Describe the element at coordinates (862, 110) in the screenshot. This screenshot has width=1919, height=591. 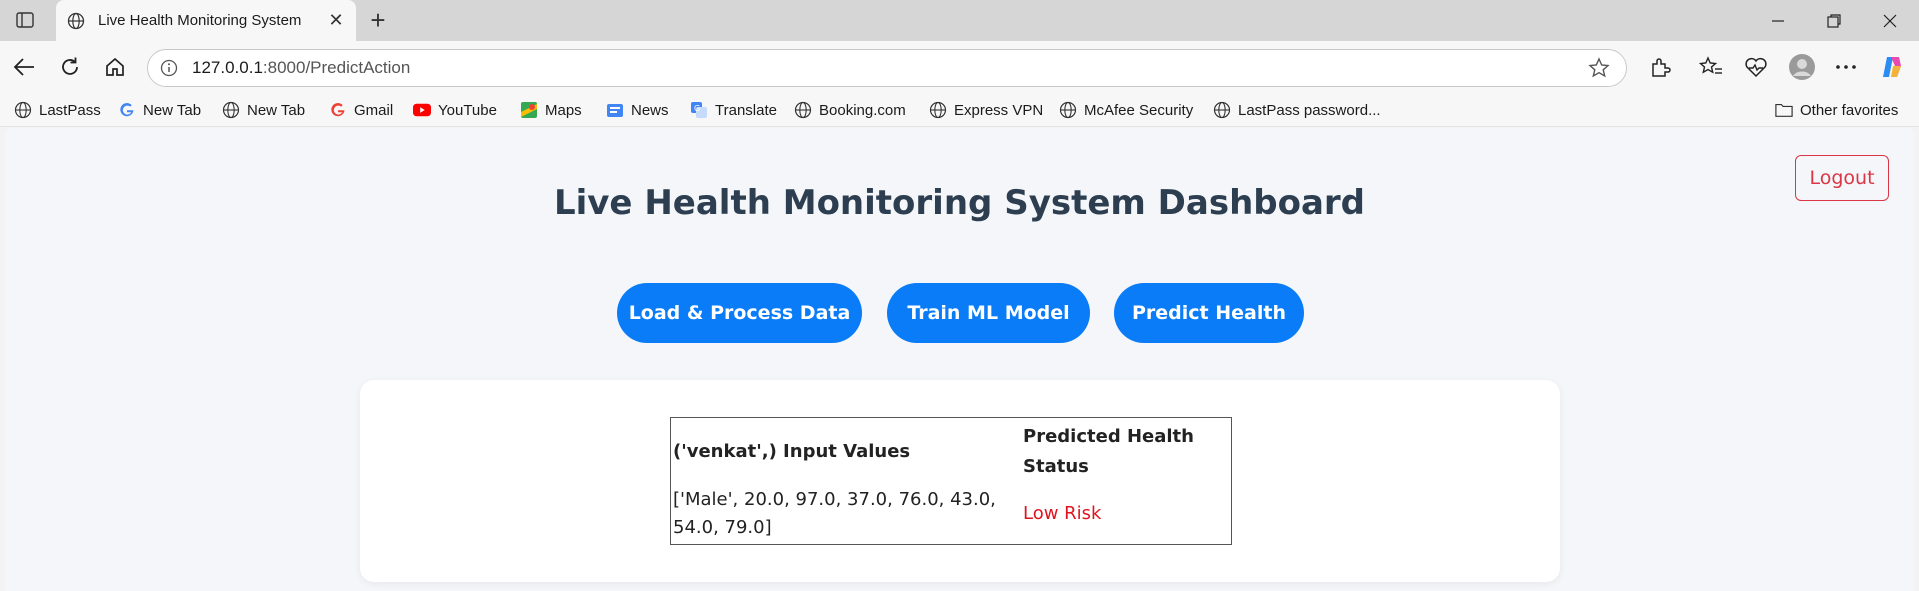
I see `bookmark-label: Booking.com` at that location.